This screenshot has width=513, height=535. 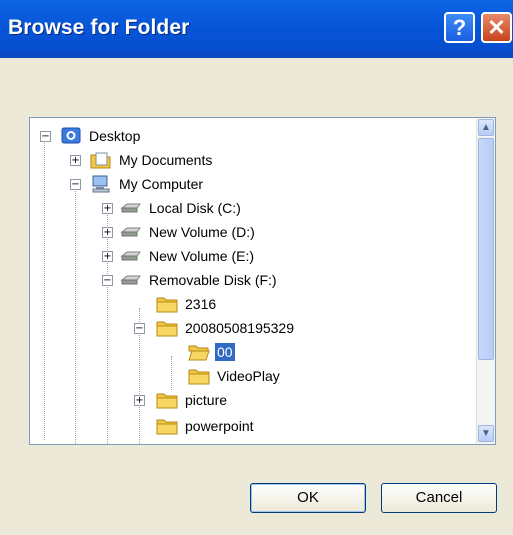 I want to click on vertical-scrollbar: ▲ ▼, so click(x=485, y=281).